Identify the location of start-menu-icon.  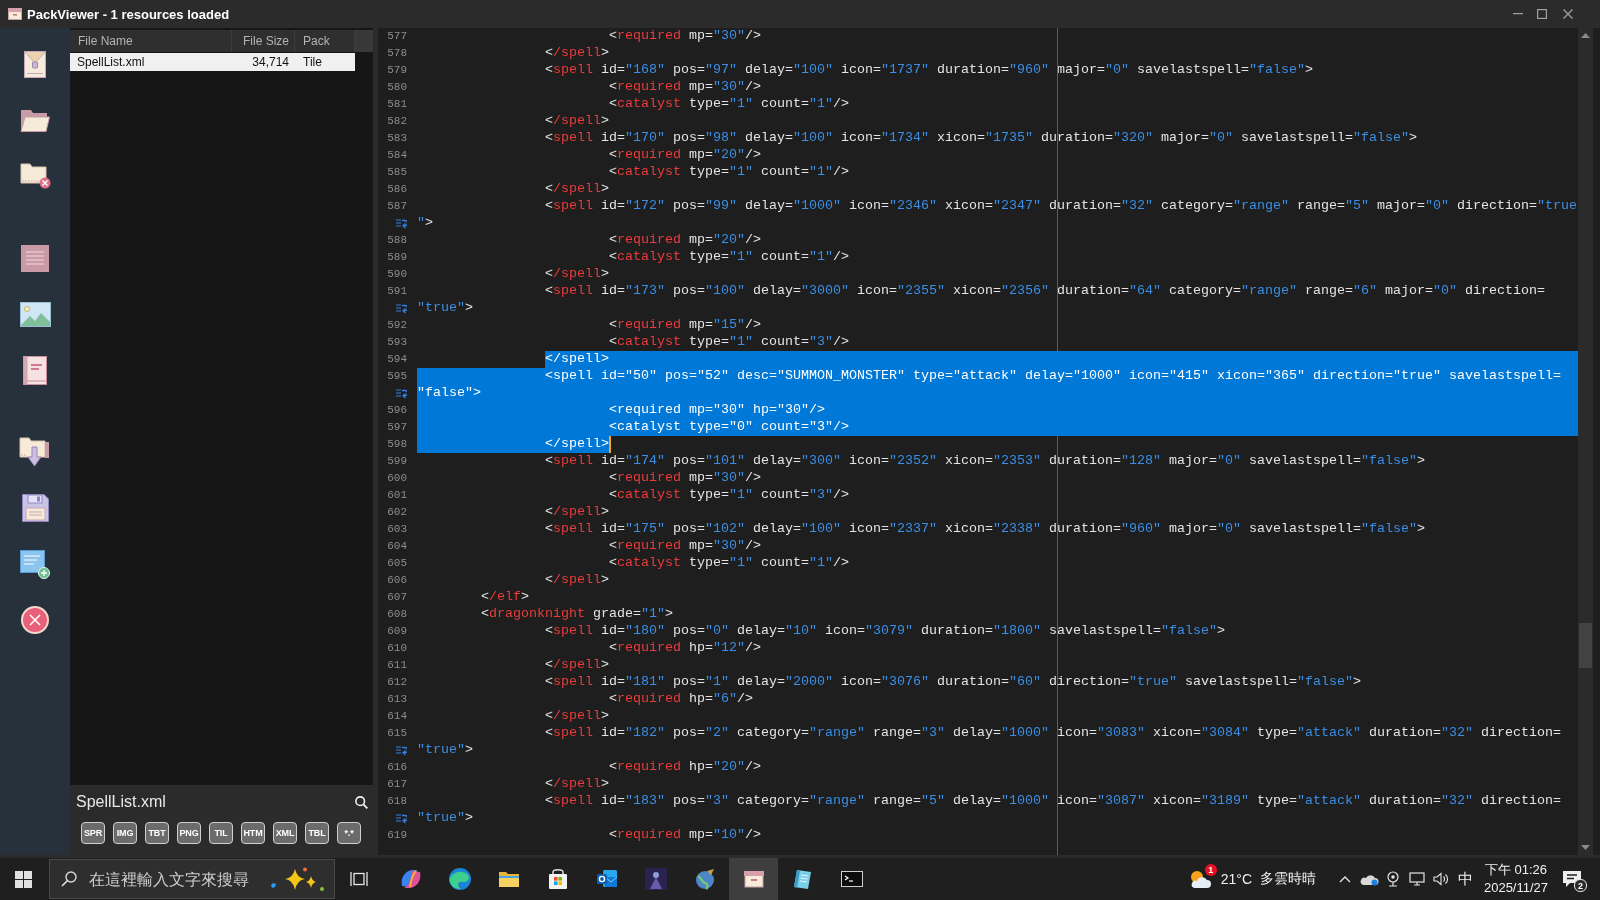
(23, 879).